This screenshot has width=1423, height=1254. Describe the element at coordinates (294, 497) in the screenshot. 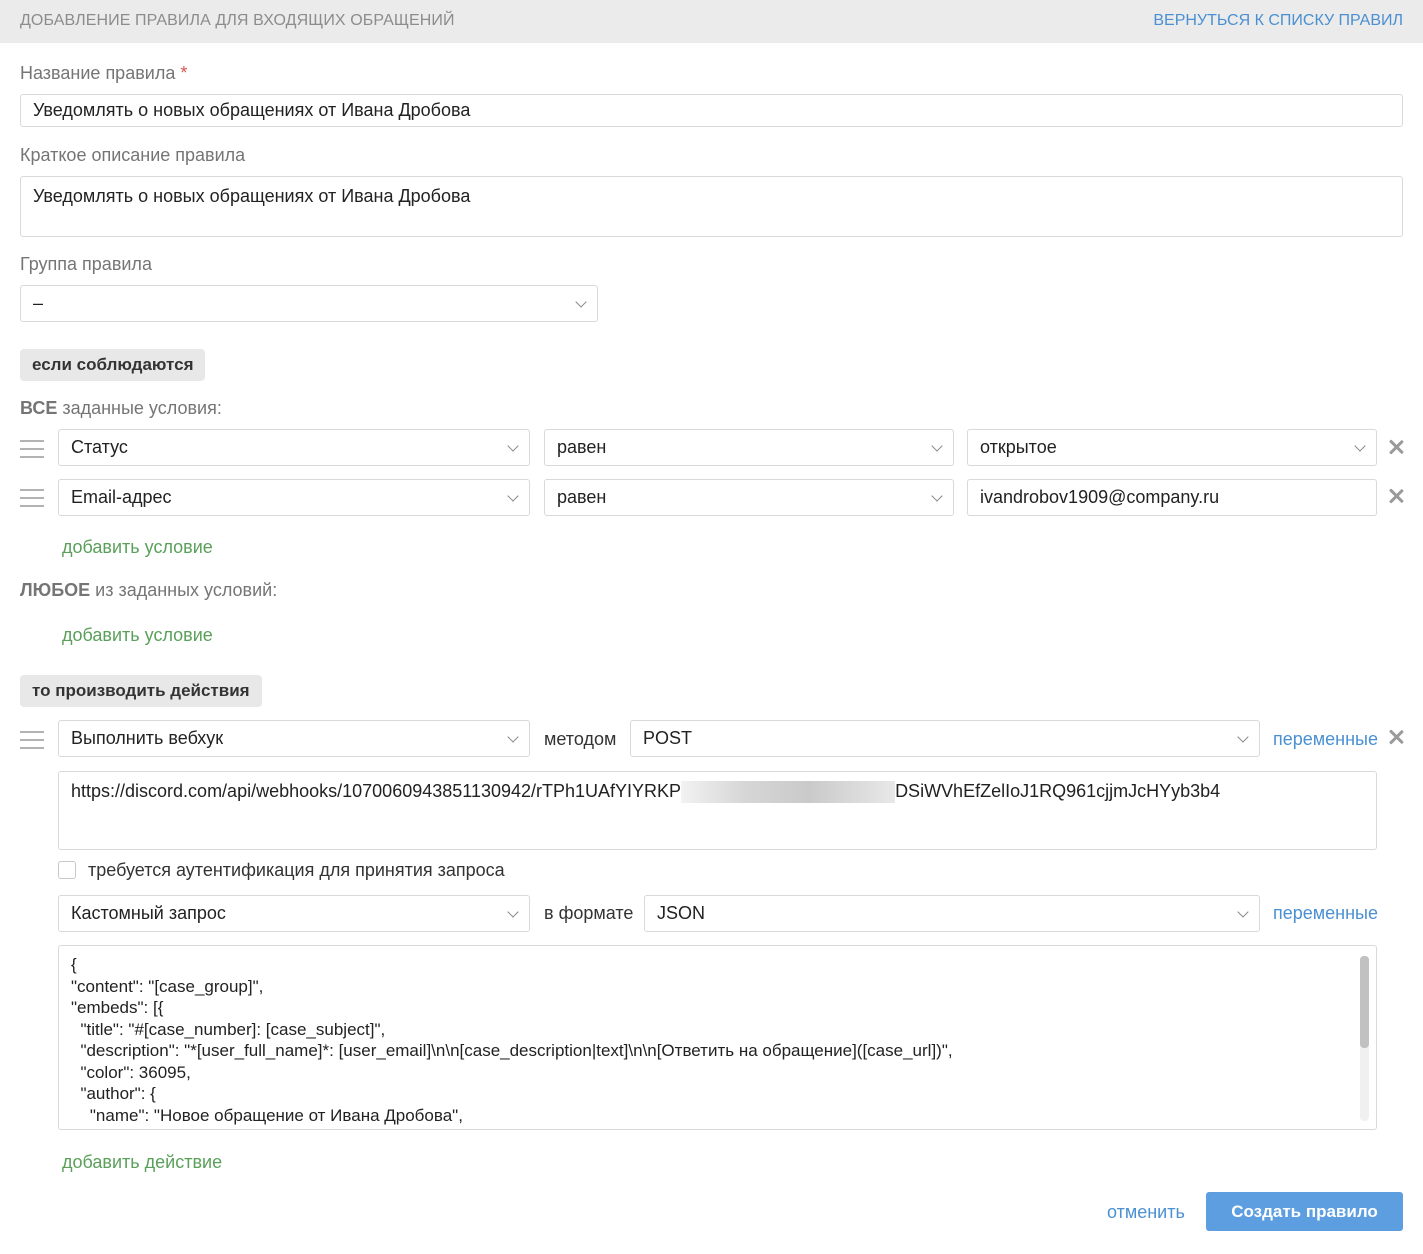

I see `condition-field-select: Email-адрес` at that location.